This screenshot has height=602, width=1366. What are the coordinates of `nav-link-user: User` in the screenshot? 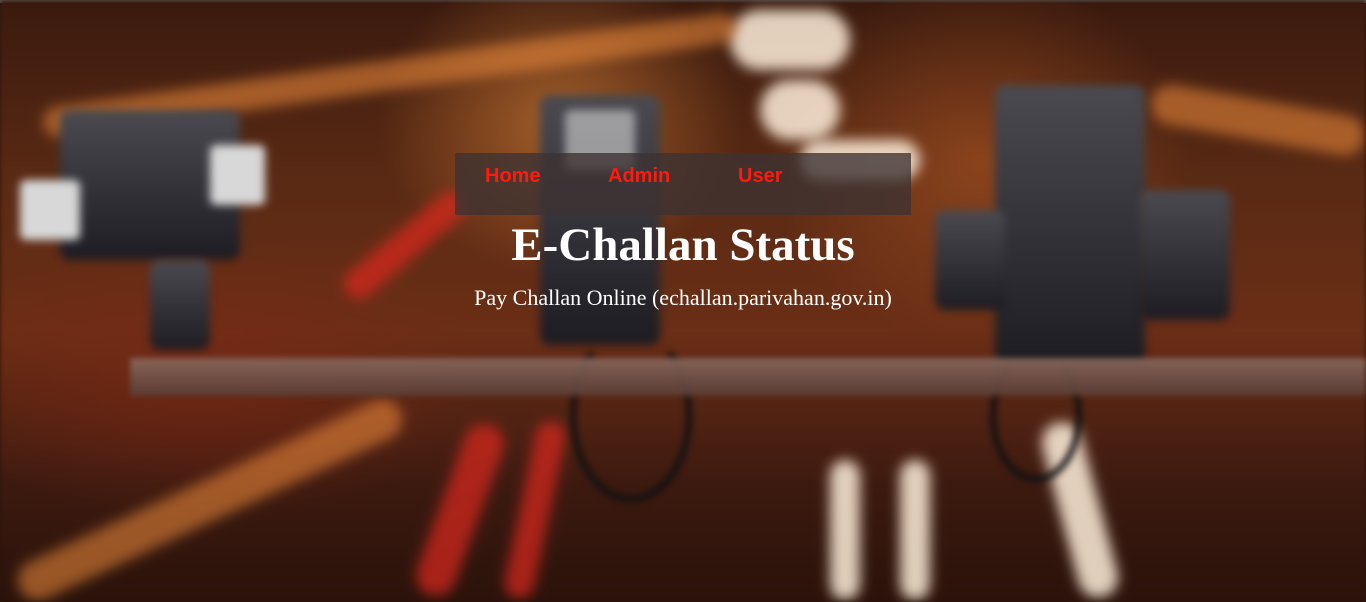 It's located at (760, 176).